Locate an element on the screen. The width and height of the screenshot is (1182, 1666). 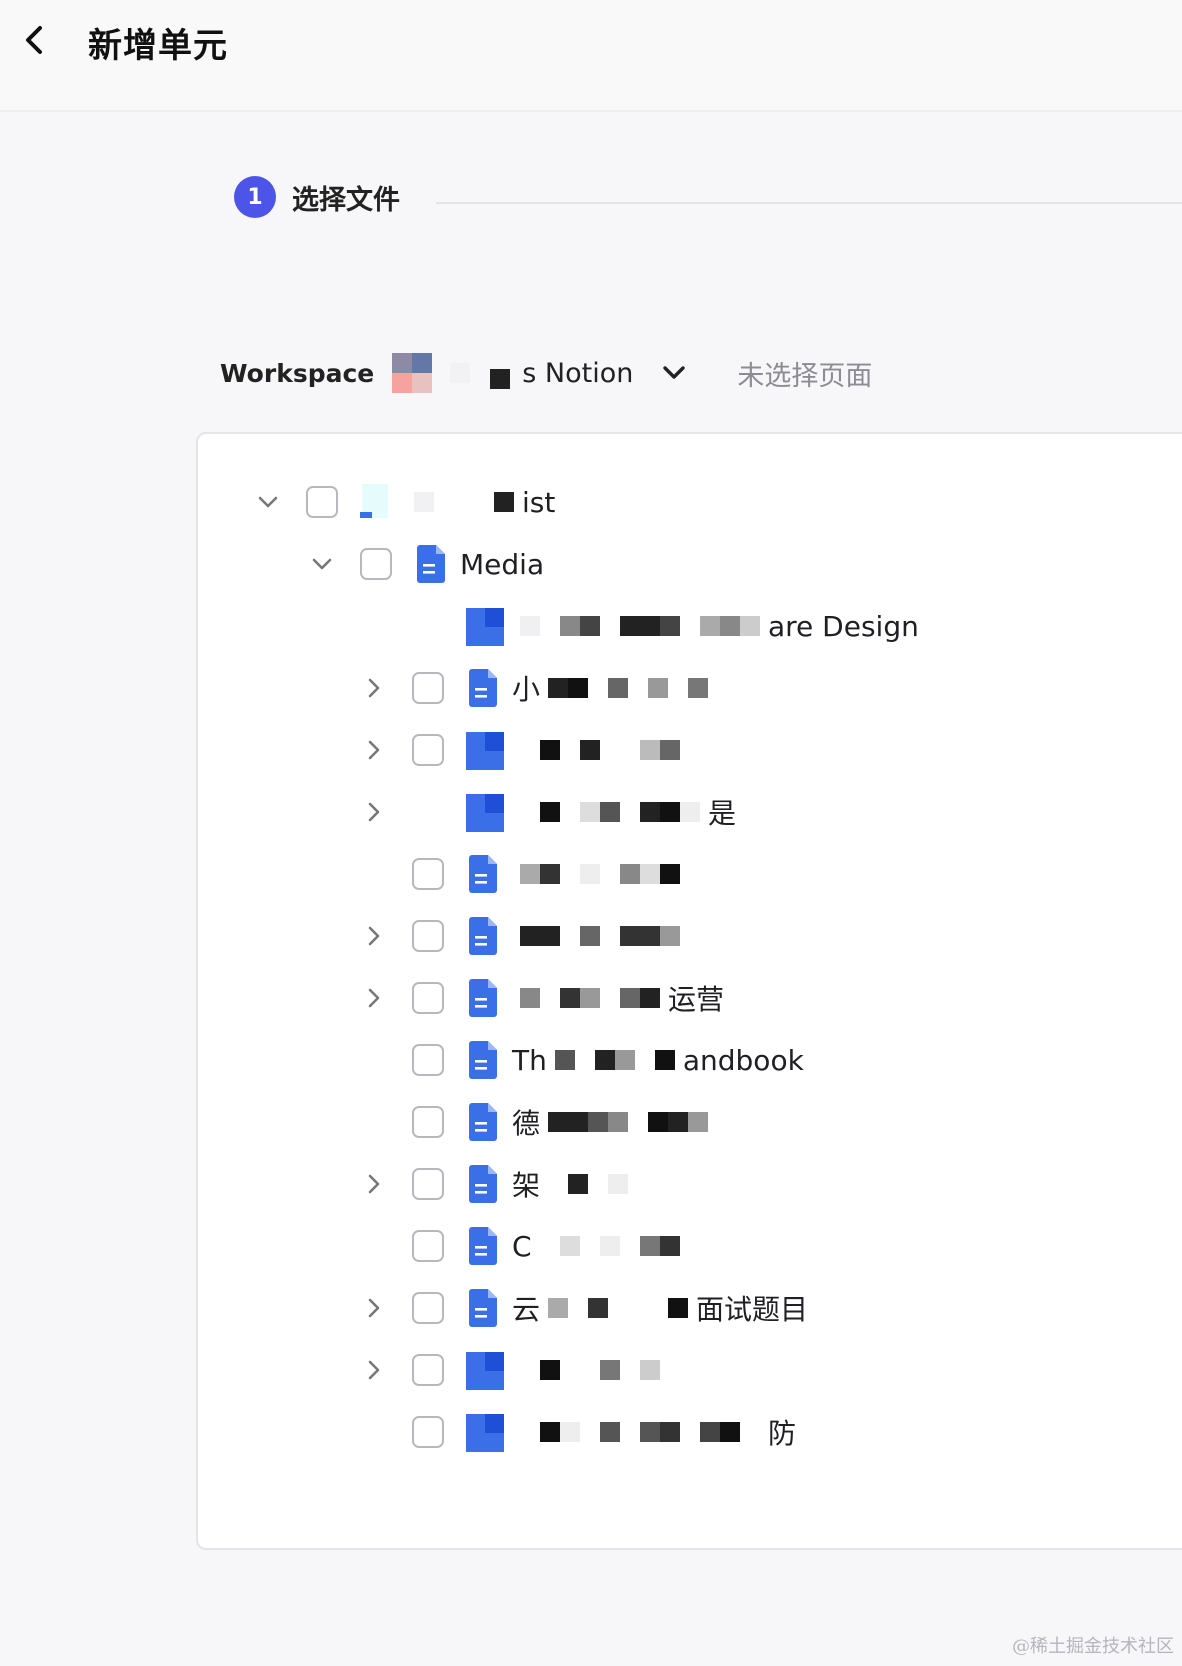
tree-item-label-suffix: 面试题目 is located at coordinates (752, 1309).